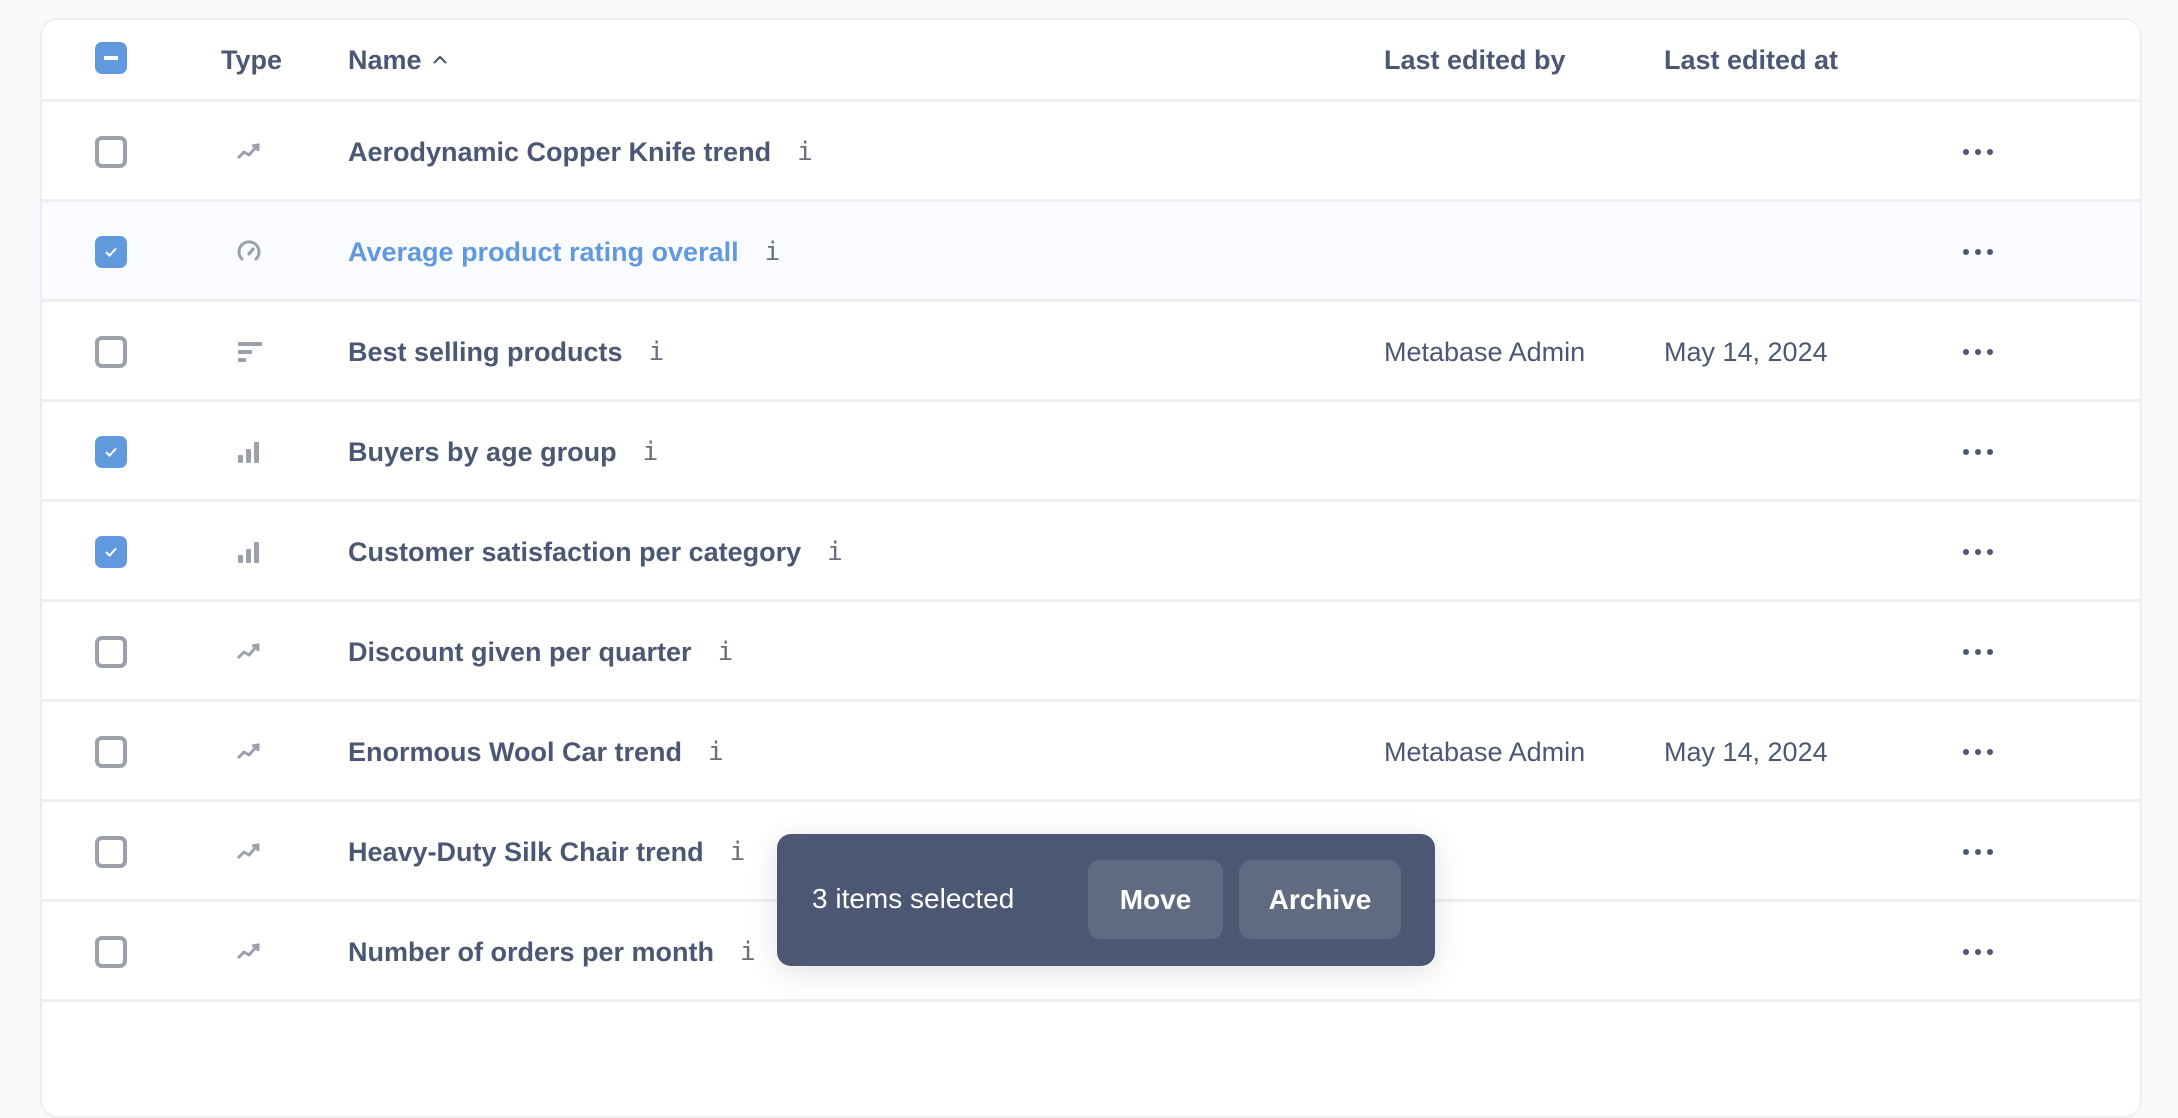 The height and width of the screenshot is (1118, 2178). I want to click on item-name: Customer satisfaction per category, so click(575, 552).